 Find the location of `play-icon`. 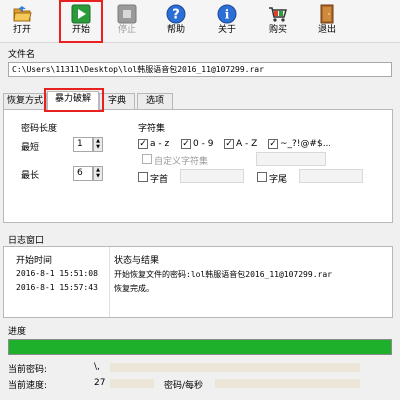

play-icon is located at coordinates (81, 14).